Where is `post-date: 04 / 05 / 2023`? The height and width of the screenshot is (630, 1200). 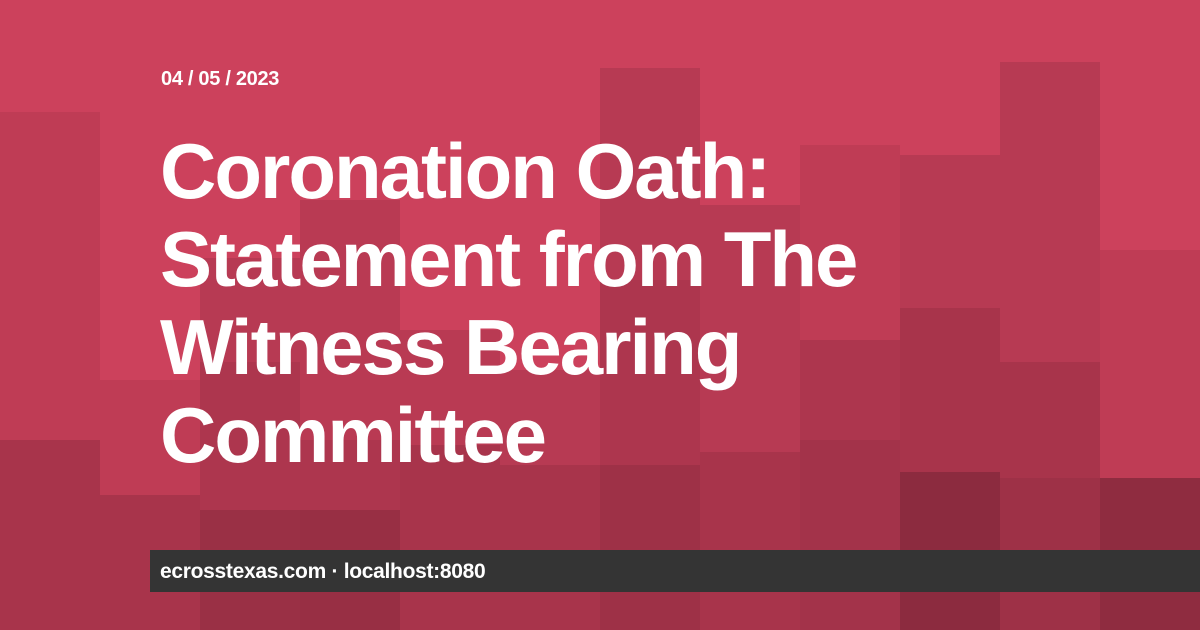
post-date: 04 / 05 / 2023 is located at coordinates (220, 79).